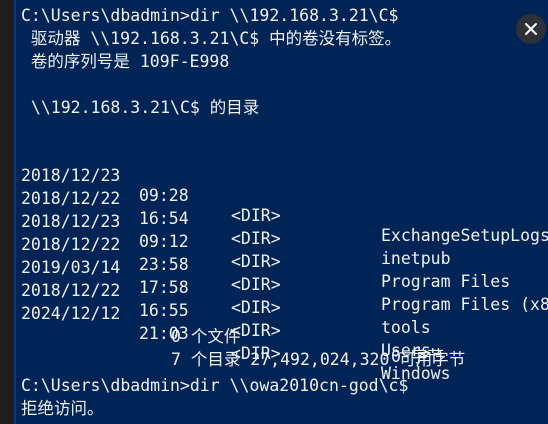  What do you see at coordinates (164, 310) in the screenshot?
I see `entry-time: 16:55` at bounding box center [164, 310].